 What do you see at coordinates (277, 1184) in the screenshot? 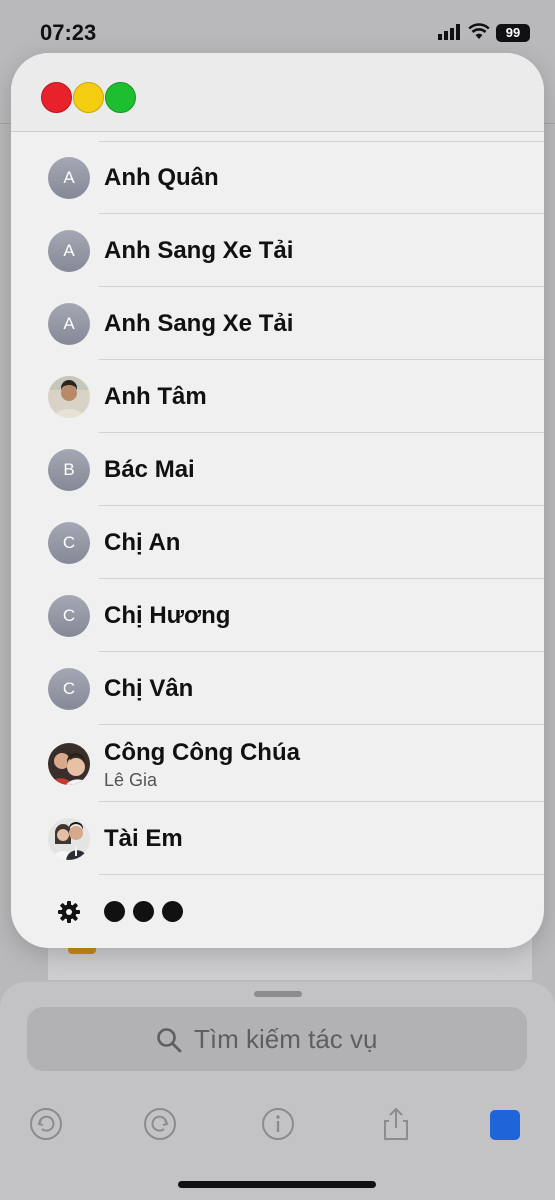
I see `home-indicator` at bounding box center [277, 1184].